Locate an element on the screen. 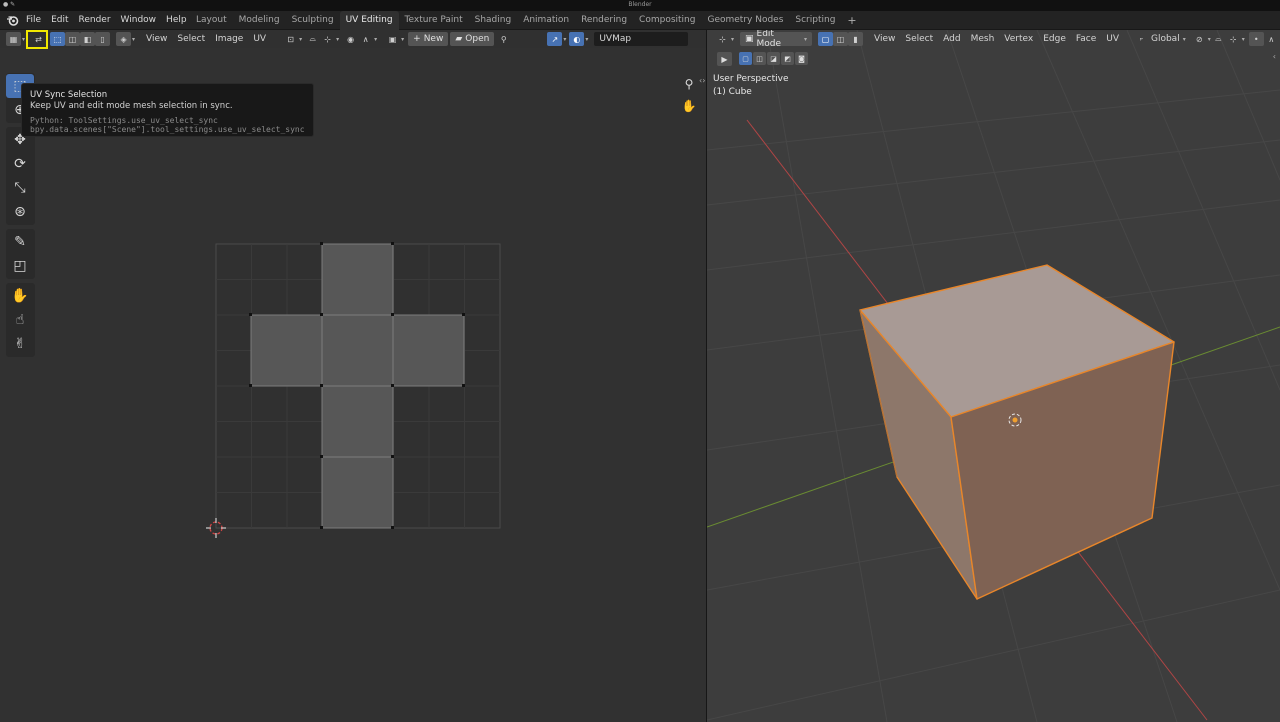 This screenshot has width=1280, height=722. select-tool-icon: ▶ is located at coordinates (724, 59).